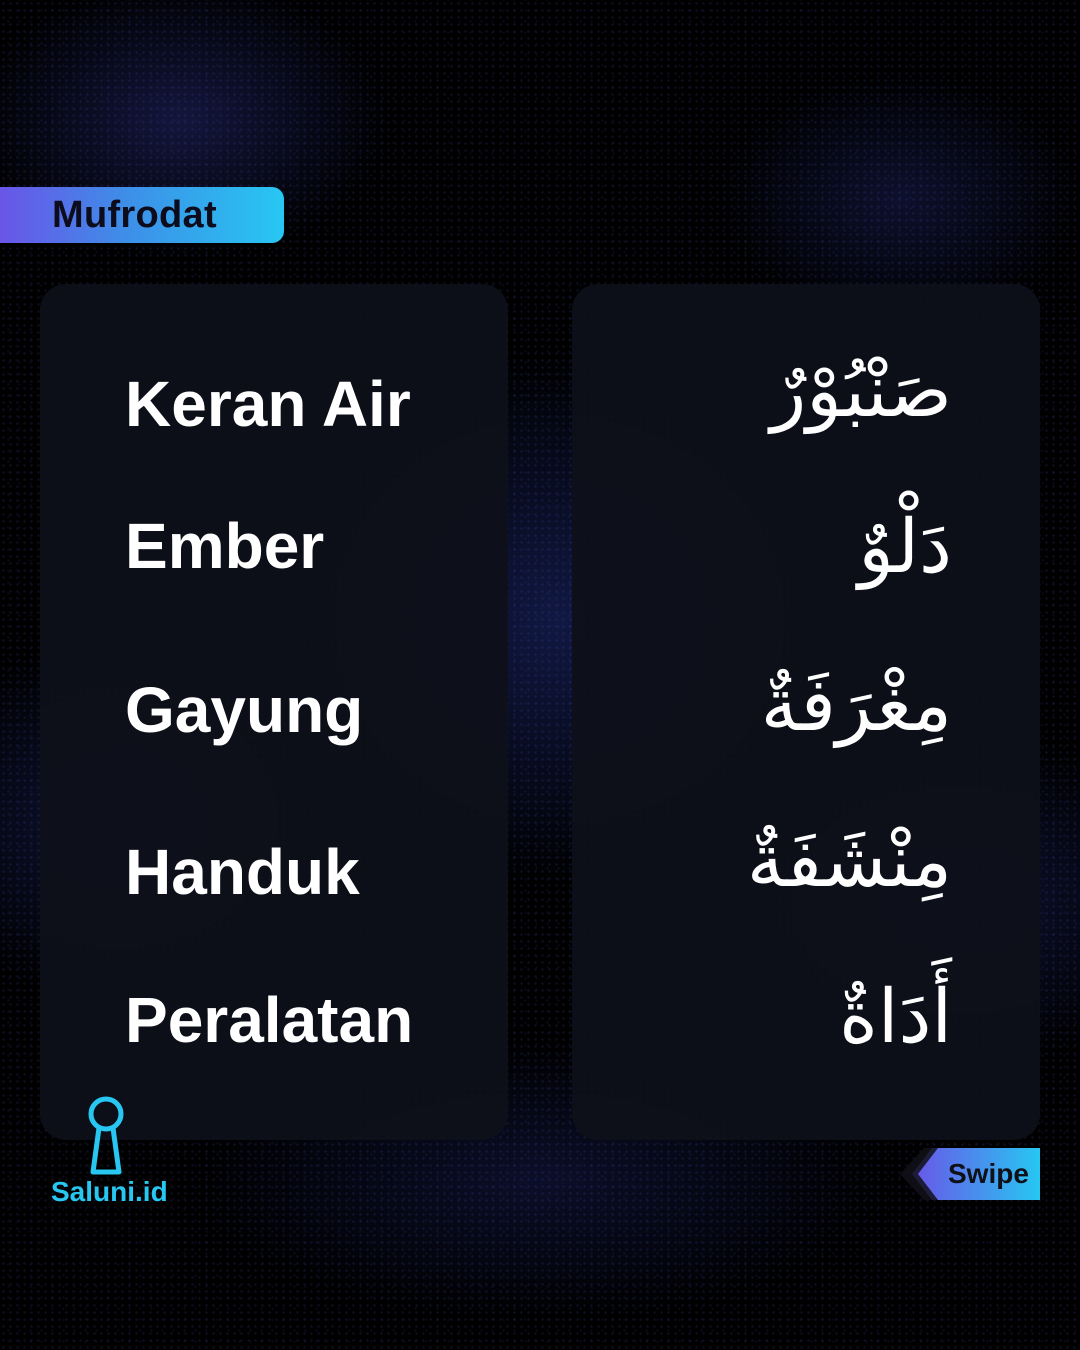  Describe the element at coordinates (849, 861) in the screenshot. I see `word-arabic-4: مِنْشَفَةٌ` at that location.